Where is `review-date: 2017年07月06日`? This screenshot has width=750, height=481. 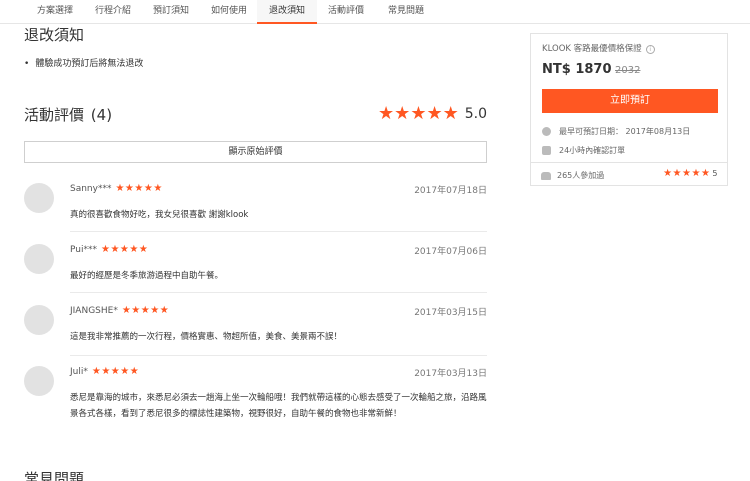
review-date: 2017年07月06日 is located at coordinates (450, 252).